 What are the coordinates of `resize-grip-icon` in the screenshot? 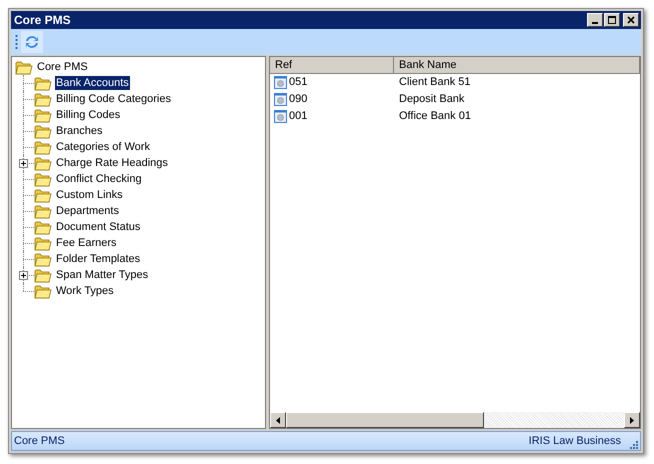 It's located at (633, 445).